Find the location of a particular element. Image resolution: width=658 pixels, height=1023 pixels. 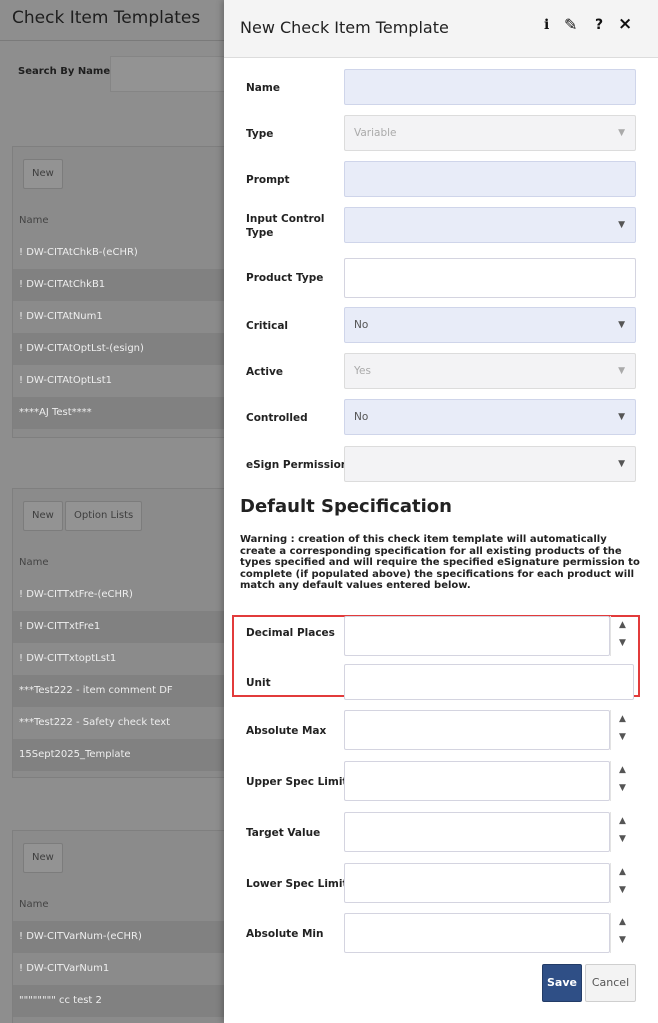

type-label: Type is located at coordinates (260, 134).